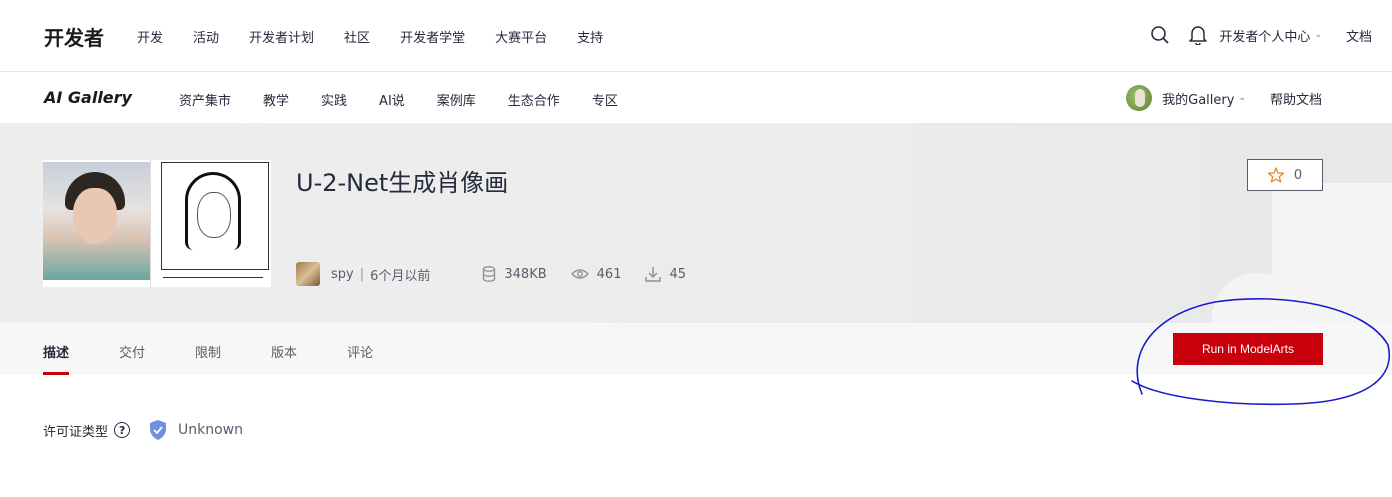  Describe the element at coordinates (579, 274) in the screenshot. I see `eye-icon` at that location.